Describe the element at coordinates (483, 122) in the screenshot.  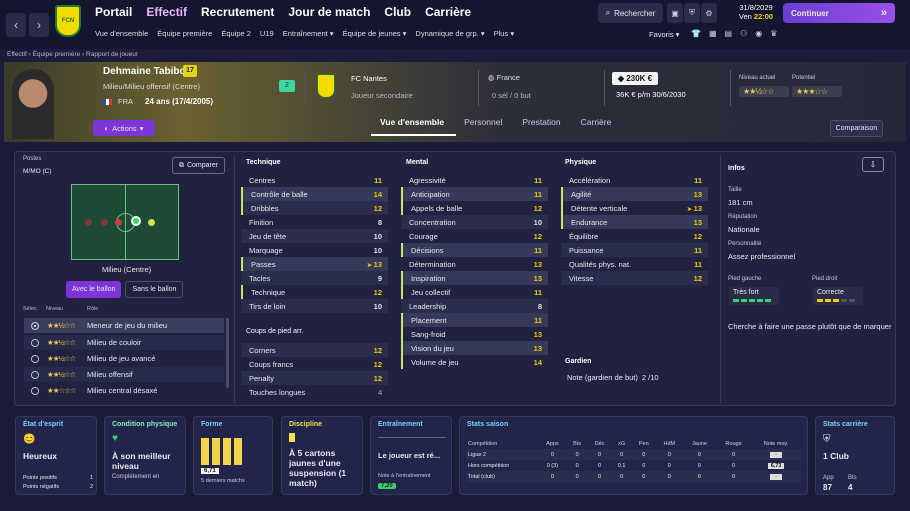
I see `tab-personnel: Personnel` at that location.